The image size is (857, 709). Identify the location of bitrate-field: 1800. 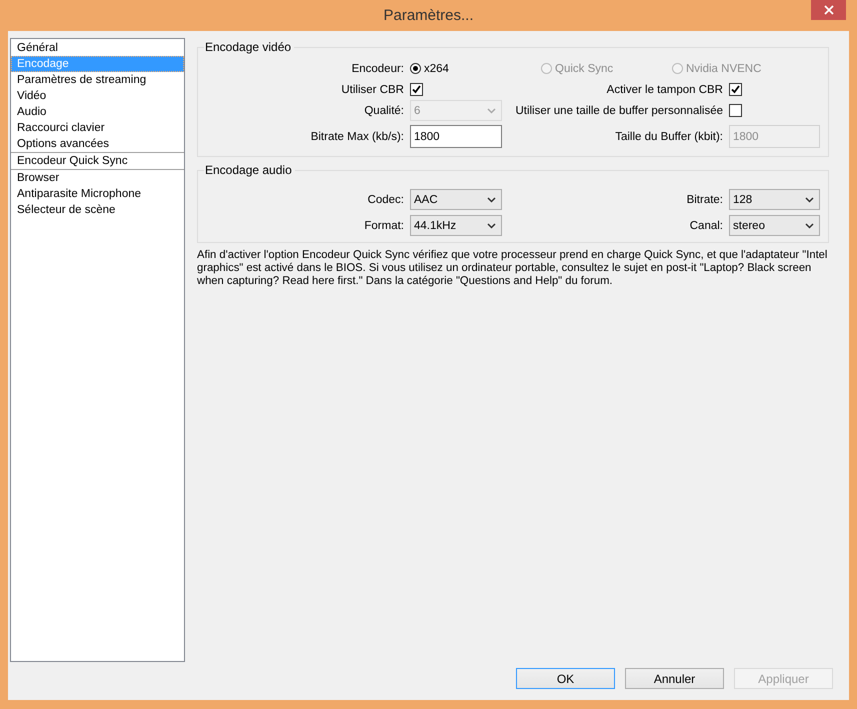
(456, 136).